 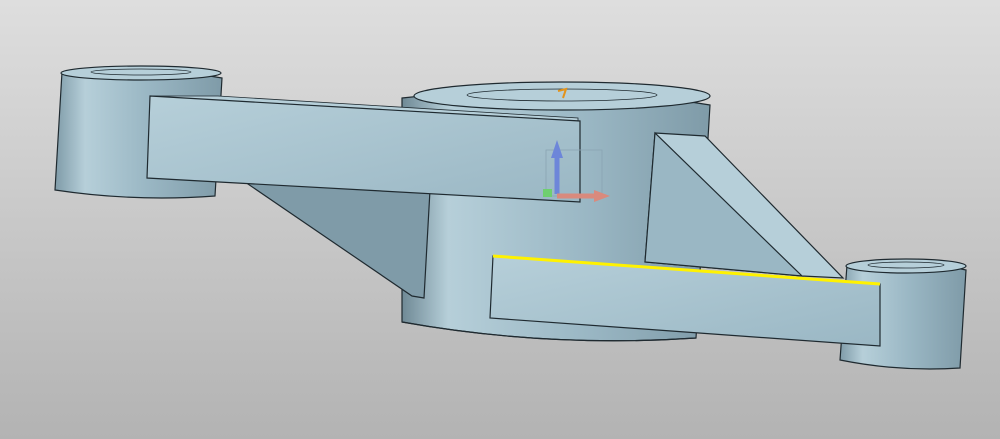 I want to click on left-boss-top-face, so click(x=141, y=73).